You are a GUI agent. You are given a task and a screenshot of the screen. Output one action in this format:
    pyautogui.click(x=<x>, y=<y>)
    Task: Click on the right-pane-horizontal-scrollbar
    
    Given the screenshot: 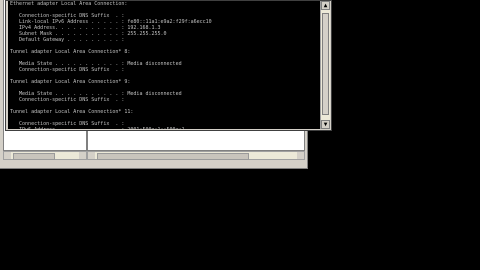 What is the action you would take?
    pyautogui.click(x=196, y=155)
    